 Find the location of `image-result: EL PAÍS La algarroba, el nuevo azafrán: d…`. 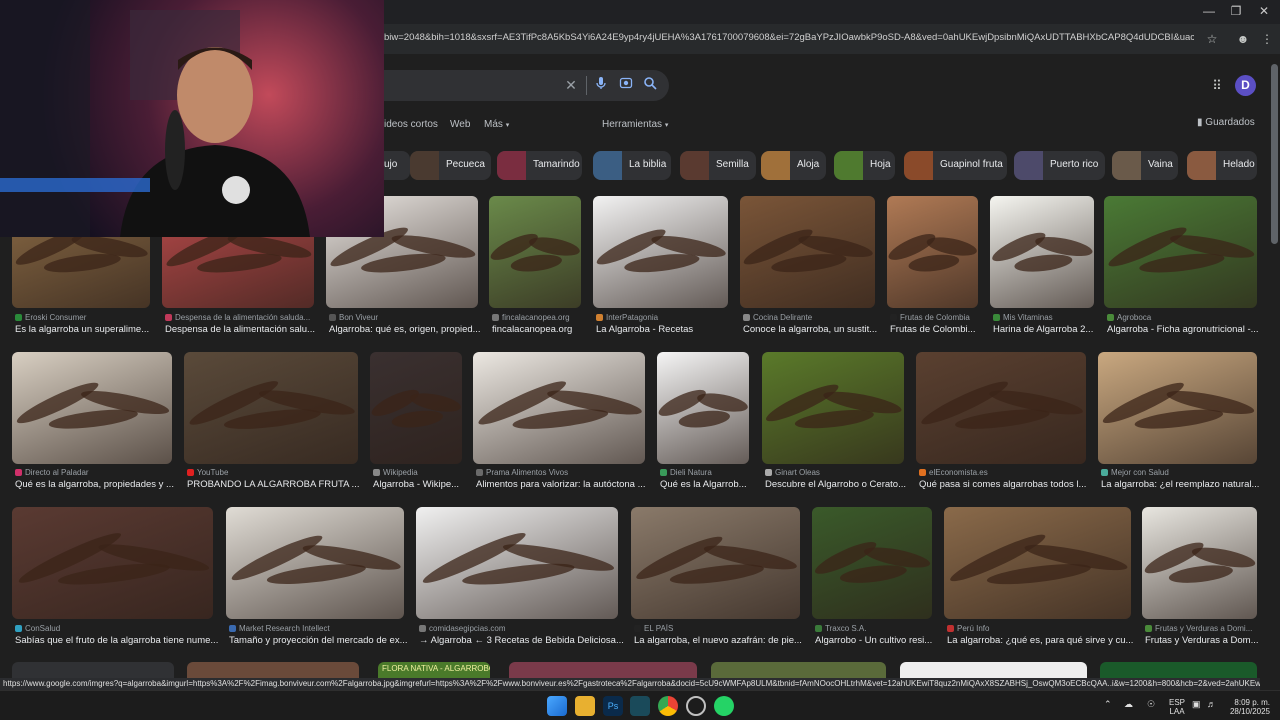

image-result: EL PAÍS La algarroba, el nuevo azafrán: d… is located at coordinates (716, 579).